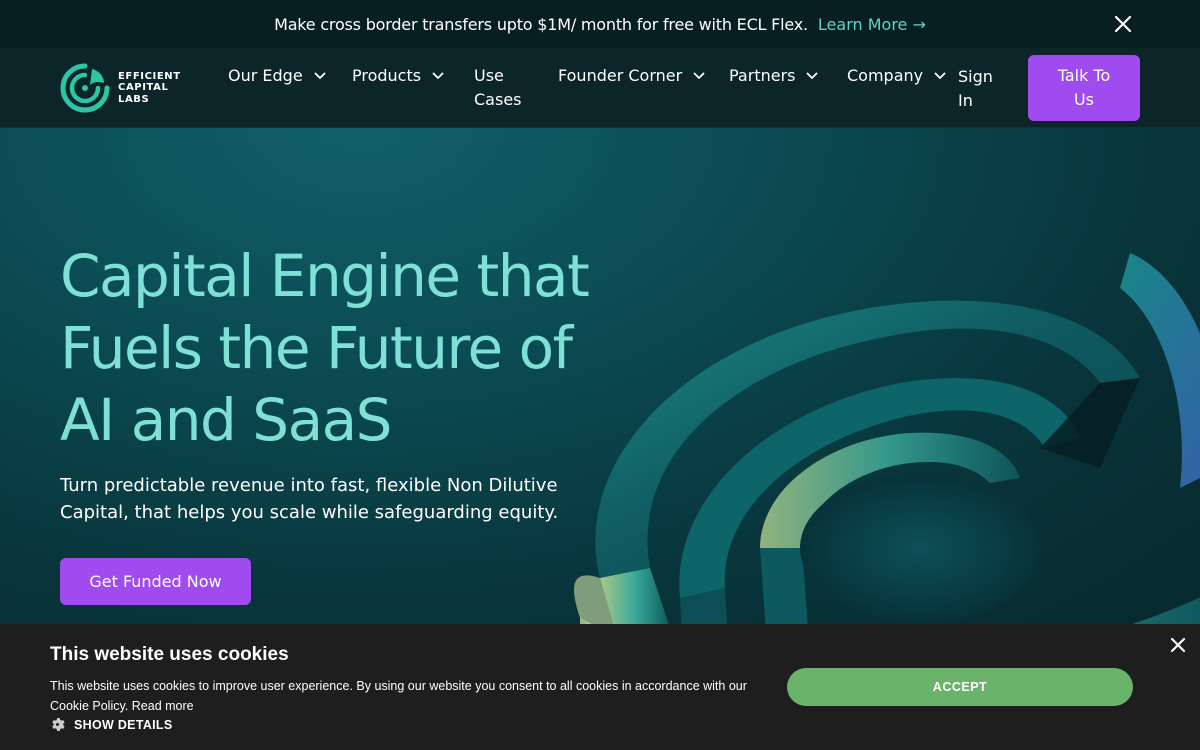 The height and width of the screenshot is (750, 1200). What do you see at coordinates (387, 75) in the screenshot?
I see `nav-item-label: Products` at bounding box center [387, 75].